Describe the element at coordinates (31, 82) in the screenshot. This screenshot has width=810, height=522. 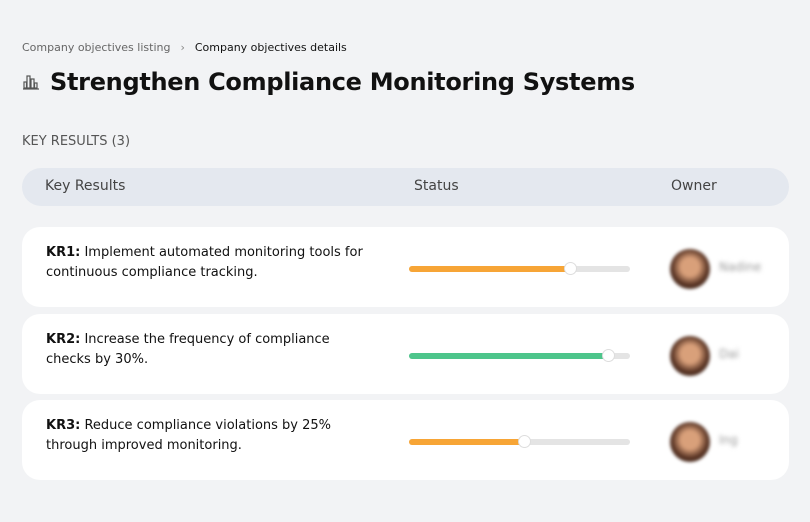
I see `building-icon` at that location.